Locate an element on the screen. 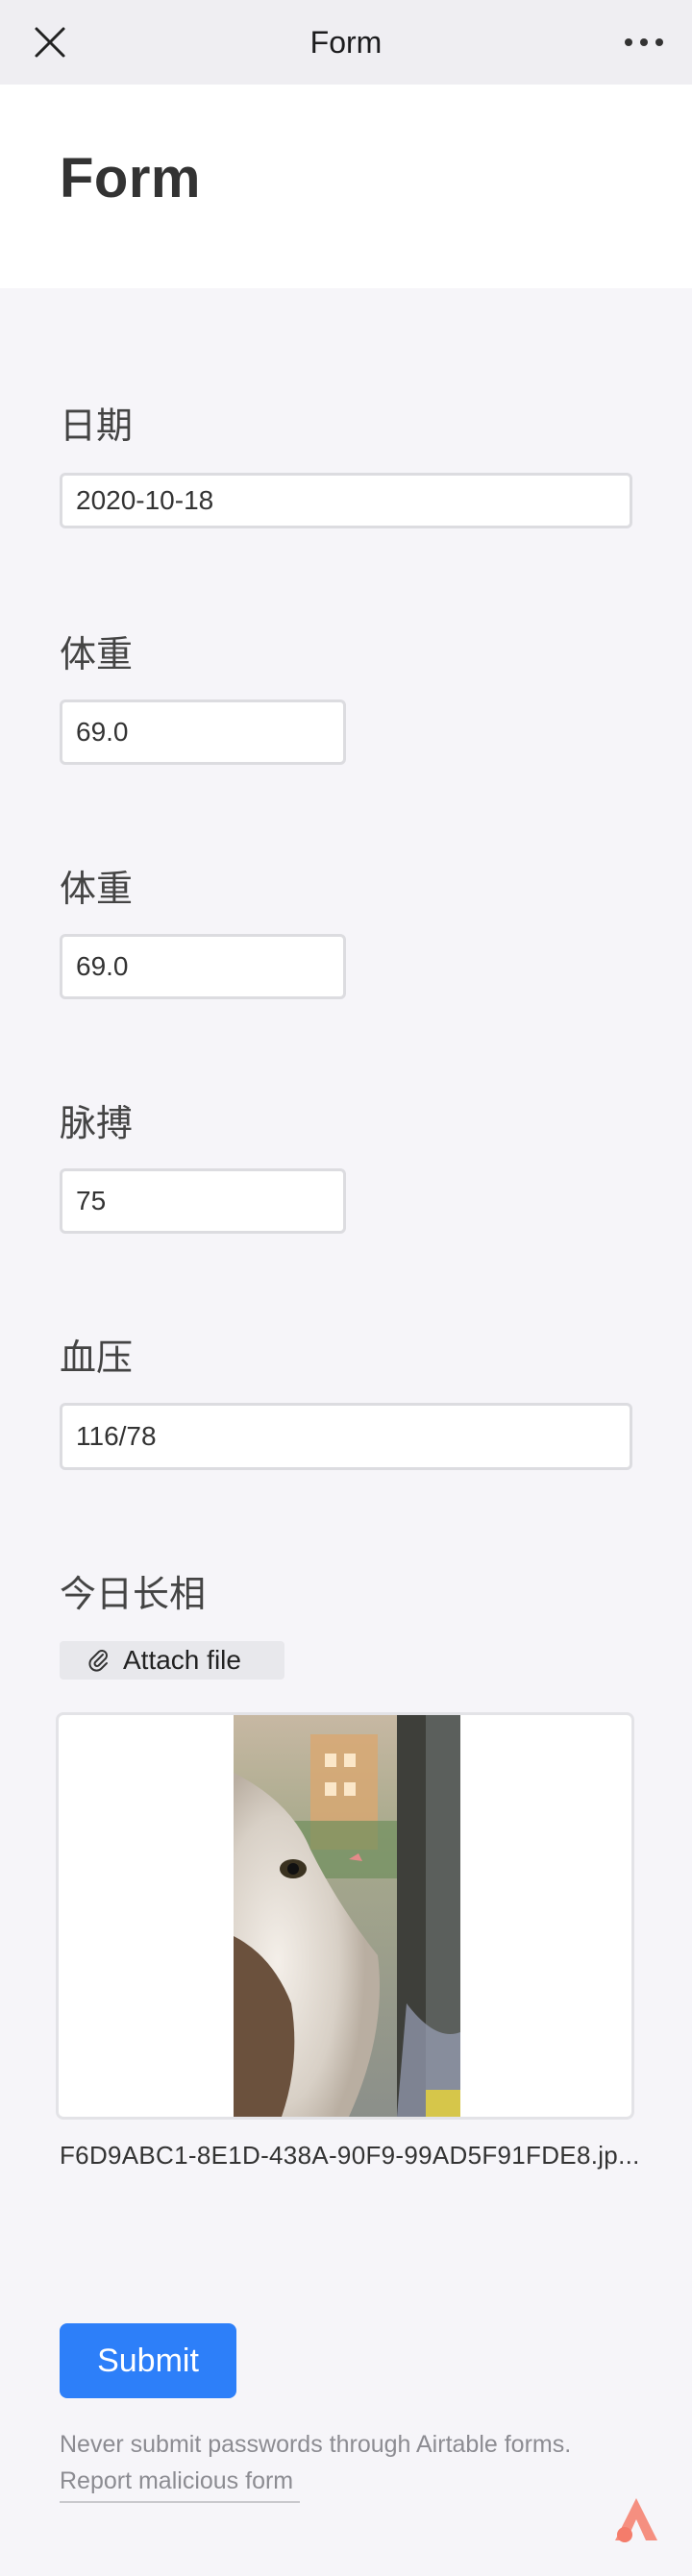 The image size is (692, 2576). pulse-field: 75 is located at coordinates (203, 1201).